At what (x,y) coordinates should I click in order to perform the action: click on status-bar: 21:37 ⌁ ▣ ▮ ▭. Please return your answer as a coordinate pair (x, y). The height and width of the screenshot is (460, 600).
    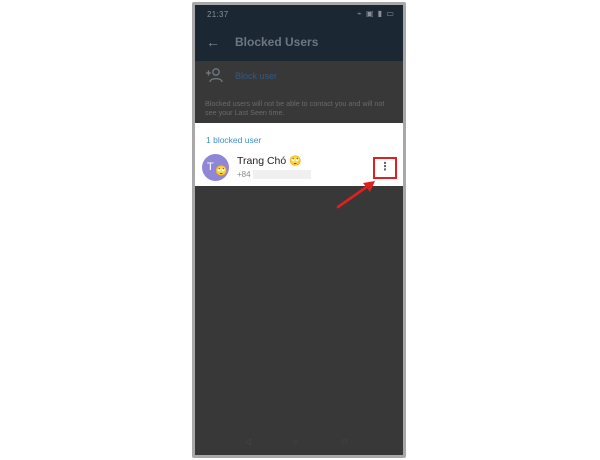
    Looking at the image, I should click on (299, 15).